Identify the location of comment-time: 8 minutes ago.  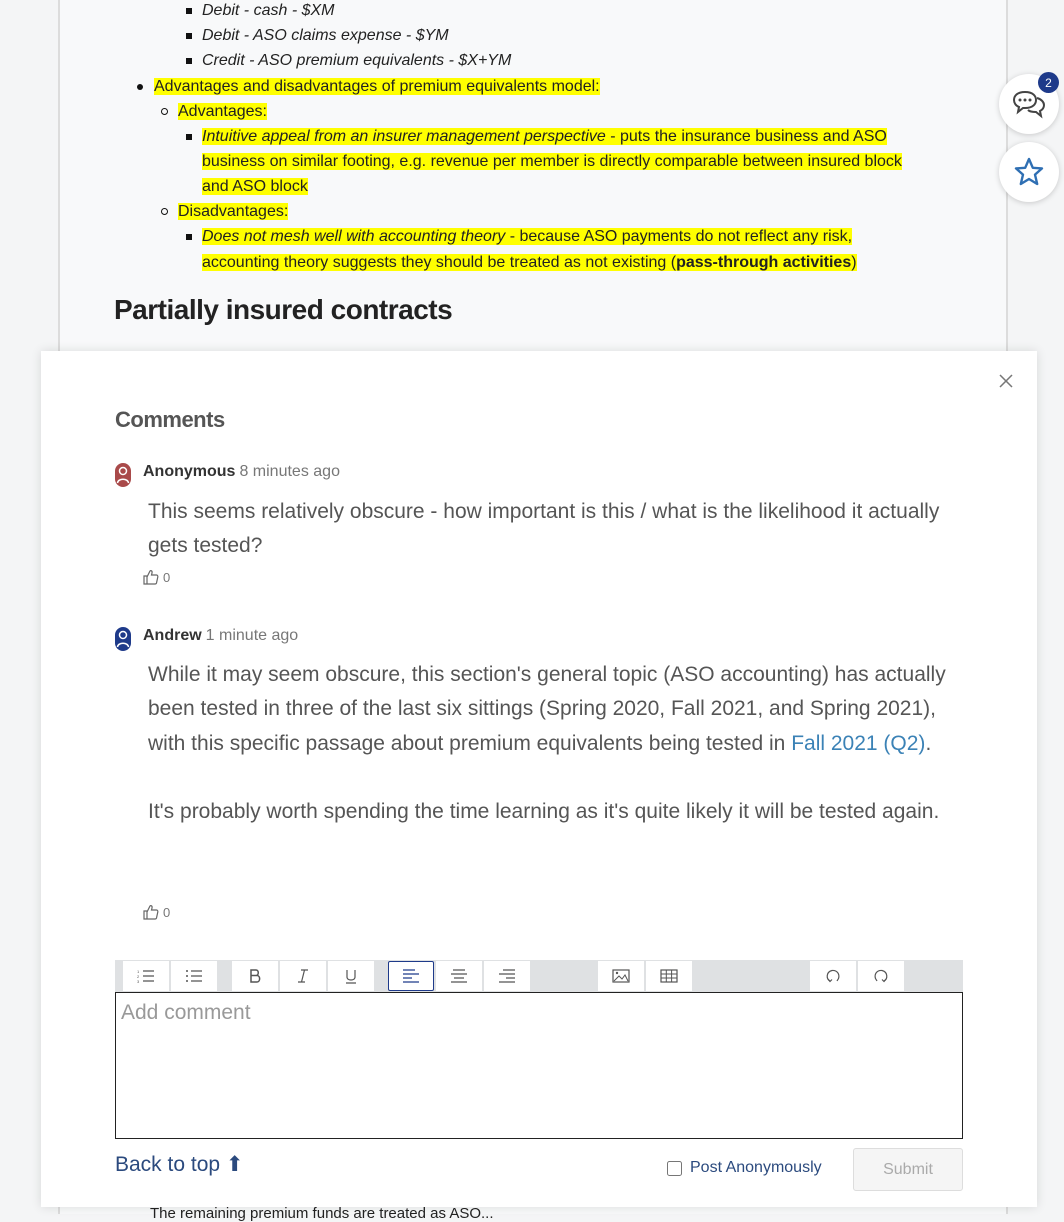
(289, 471).